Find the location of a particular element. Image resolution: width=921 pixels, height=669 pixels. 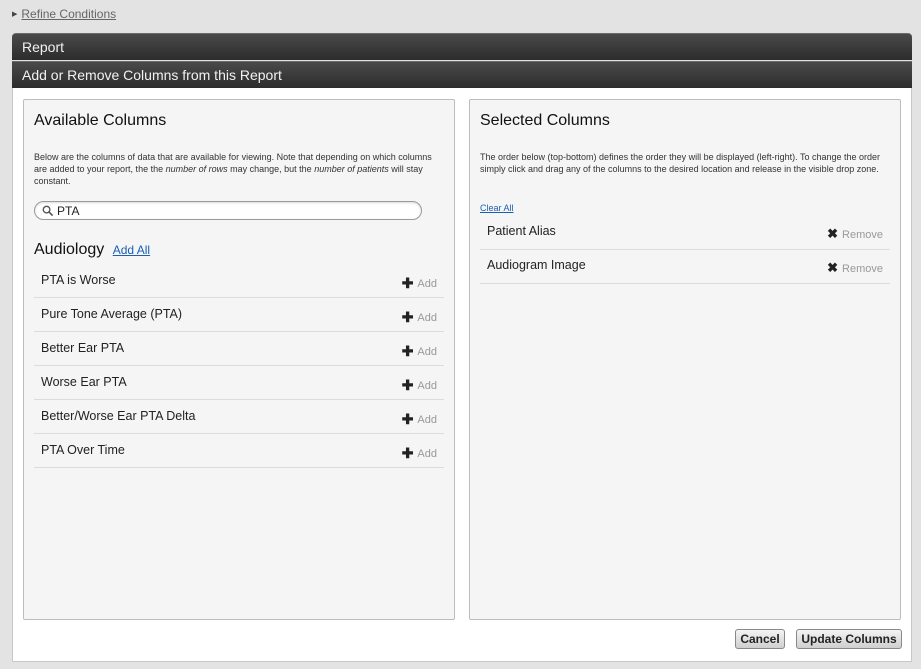

desc-text-2: may change, but the is located at coordinates (271, 169).